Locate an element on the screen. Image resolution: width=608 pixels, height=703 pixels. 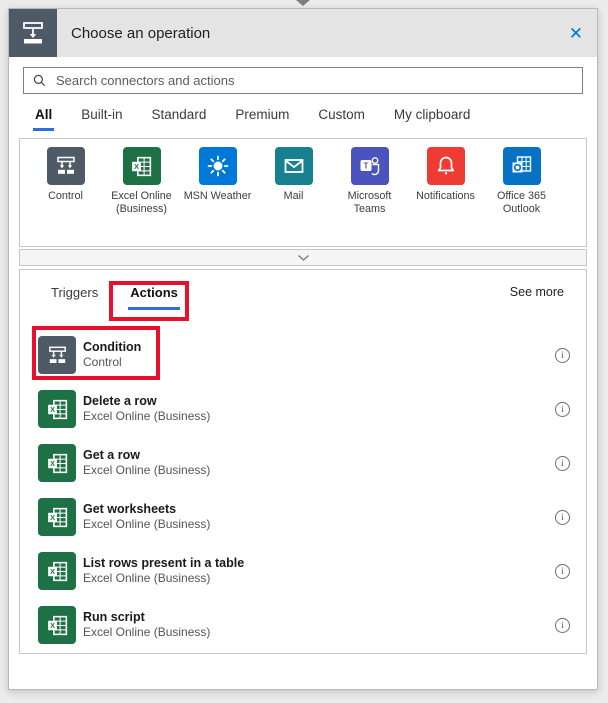
connector-tile-control: Control is located at coordinates (65, 175).